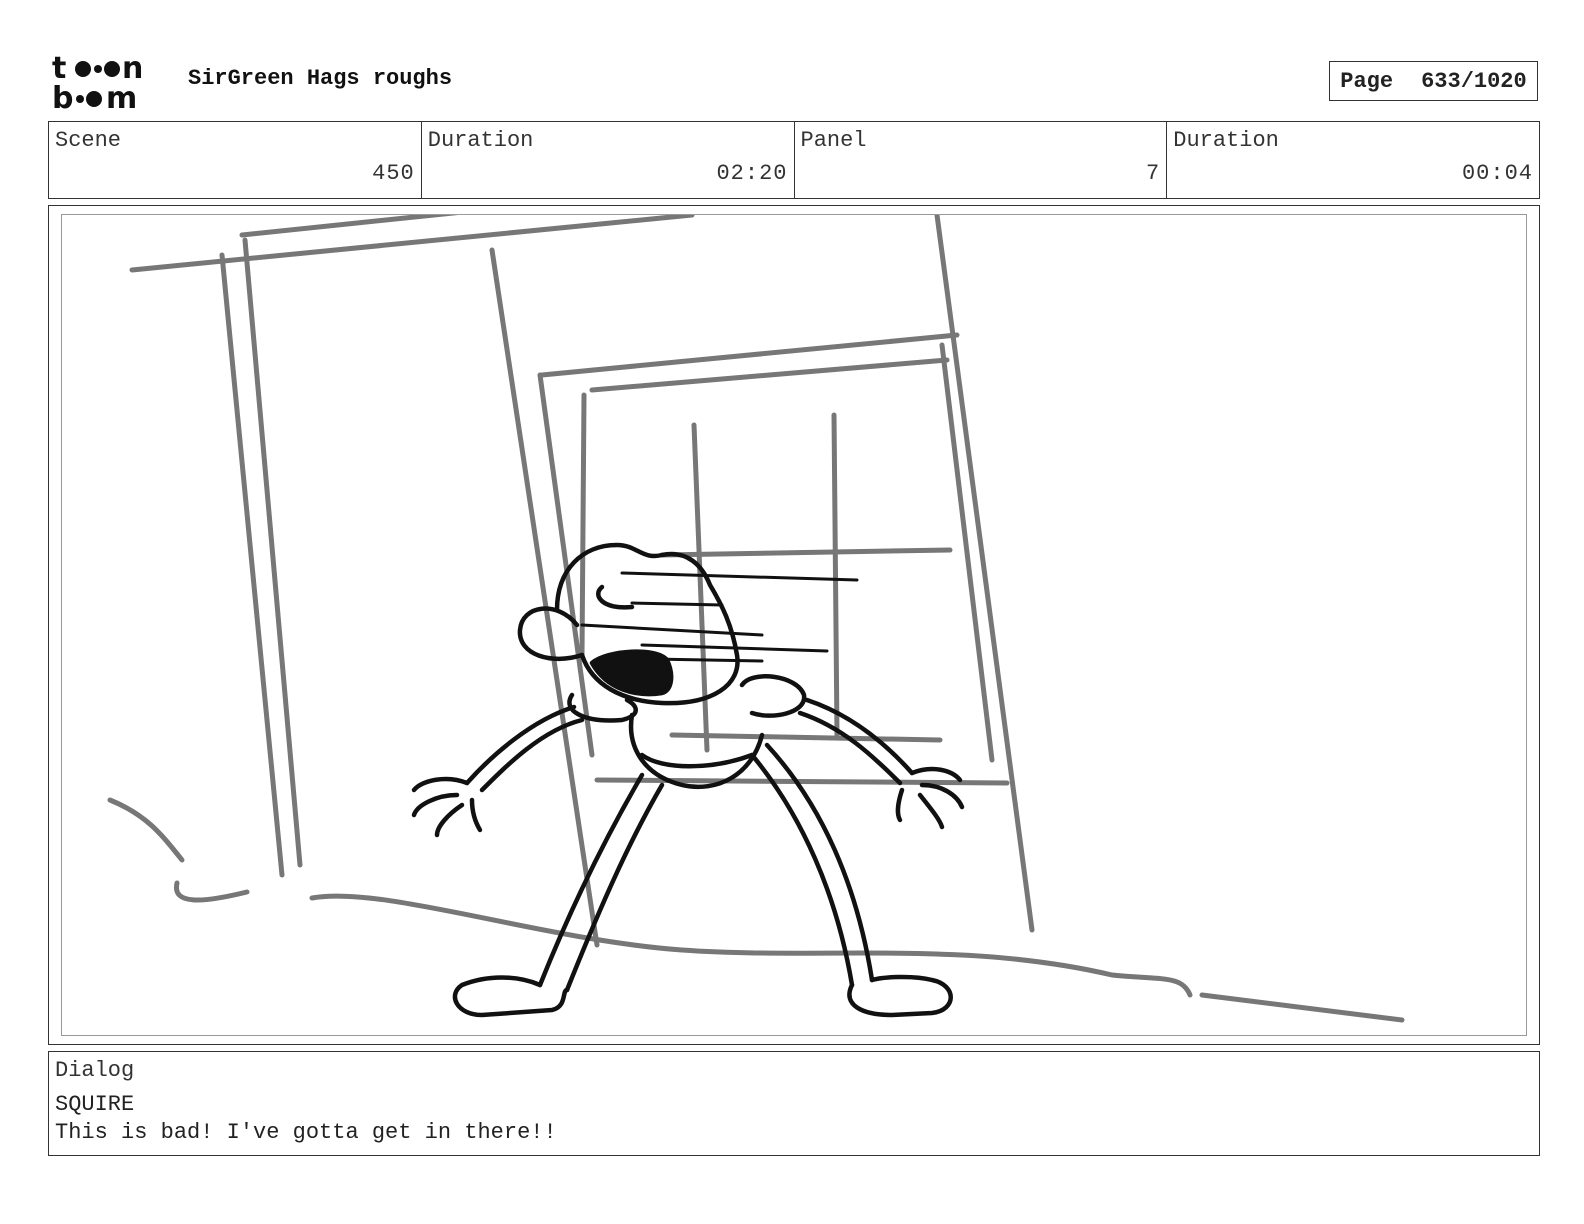 This screenshot has width=1584, height=1224. I want to click on scene-duration-label: Duration, so click(480, 140).